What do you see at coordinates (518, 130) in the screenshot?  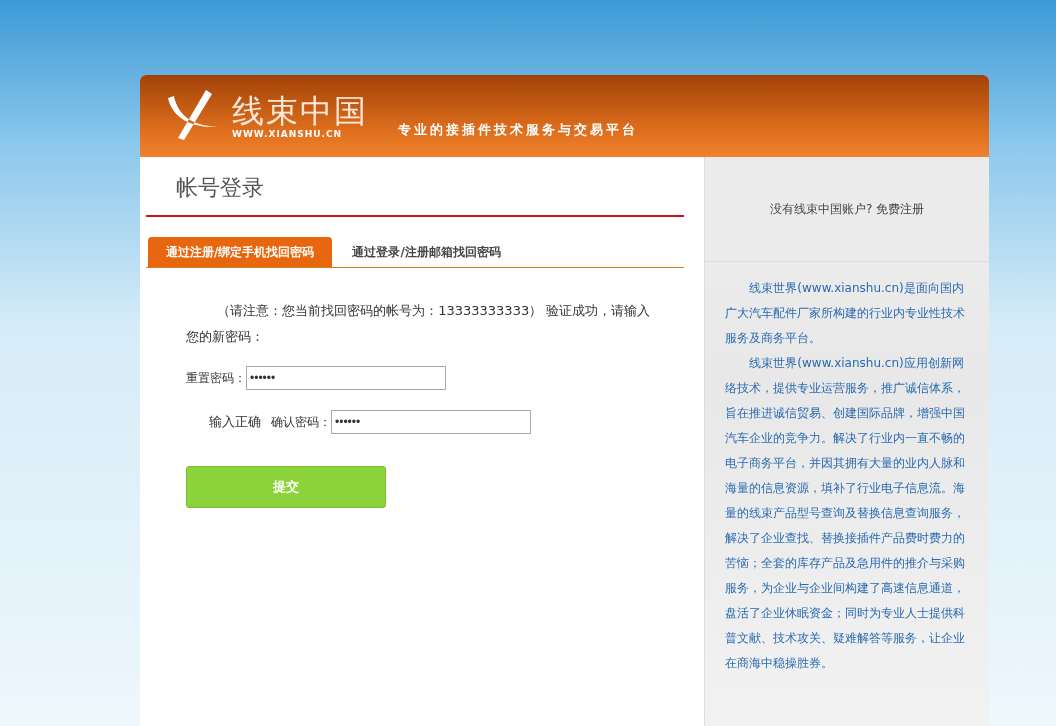 I see `tagline: 专业的接插件技术服务与交易平台` at bounding box center [518, 130].